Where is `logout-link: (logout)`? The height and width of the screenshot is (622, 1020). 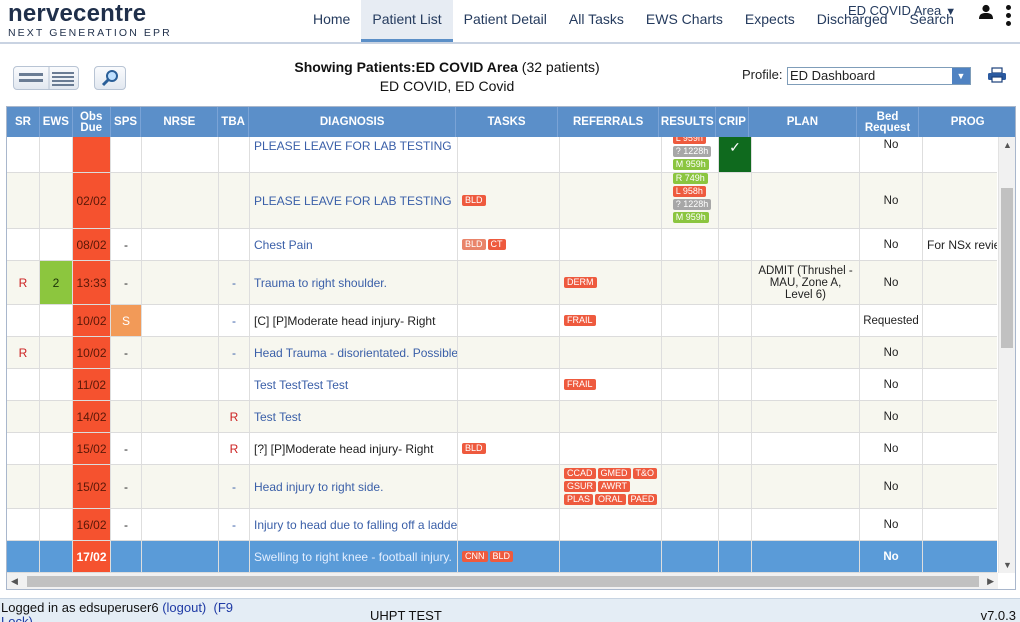
logout-link: (logout) is located at coordinates (184, 607).